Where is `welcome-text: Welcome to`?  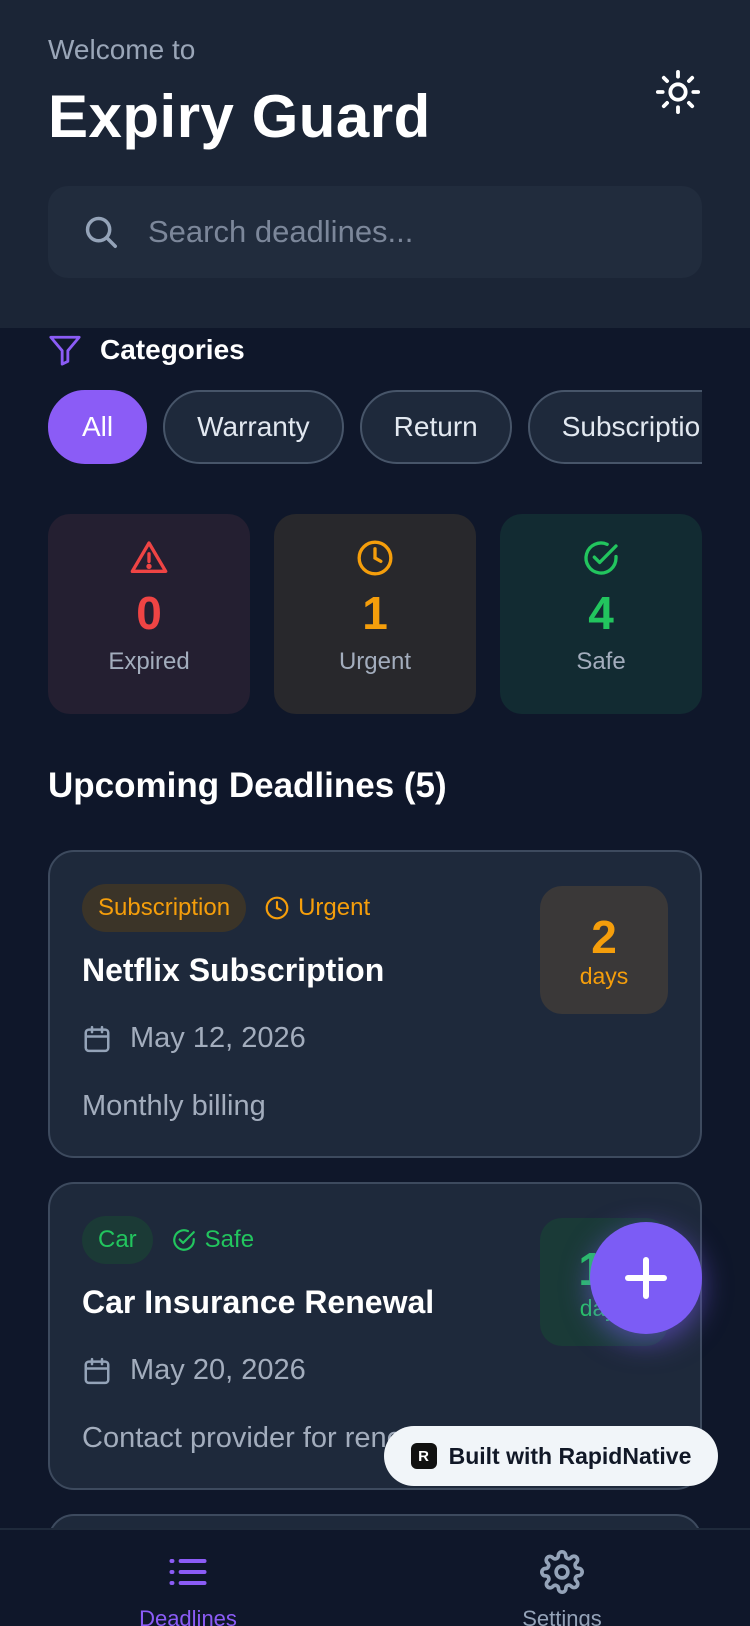 welcome-text: Welcome to is located at coordinates (122, 49).